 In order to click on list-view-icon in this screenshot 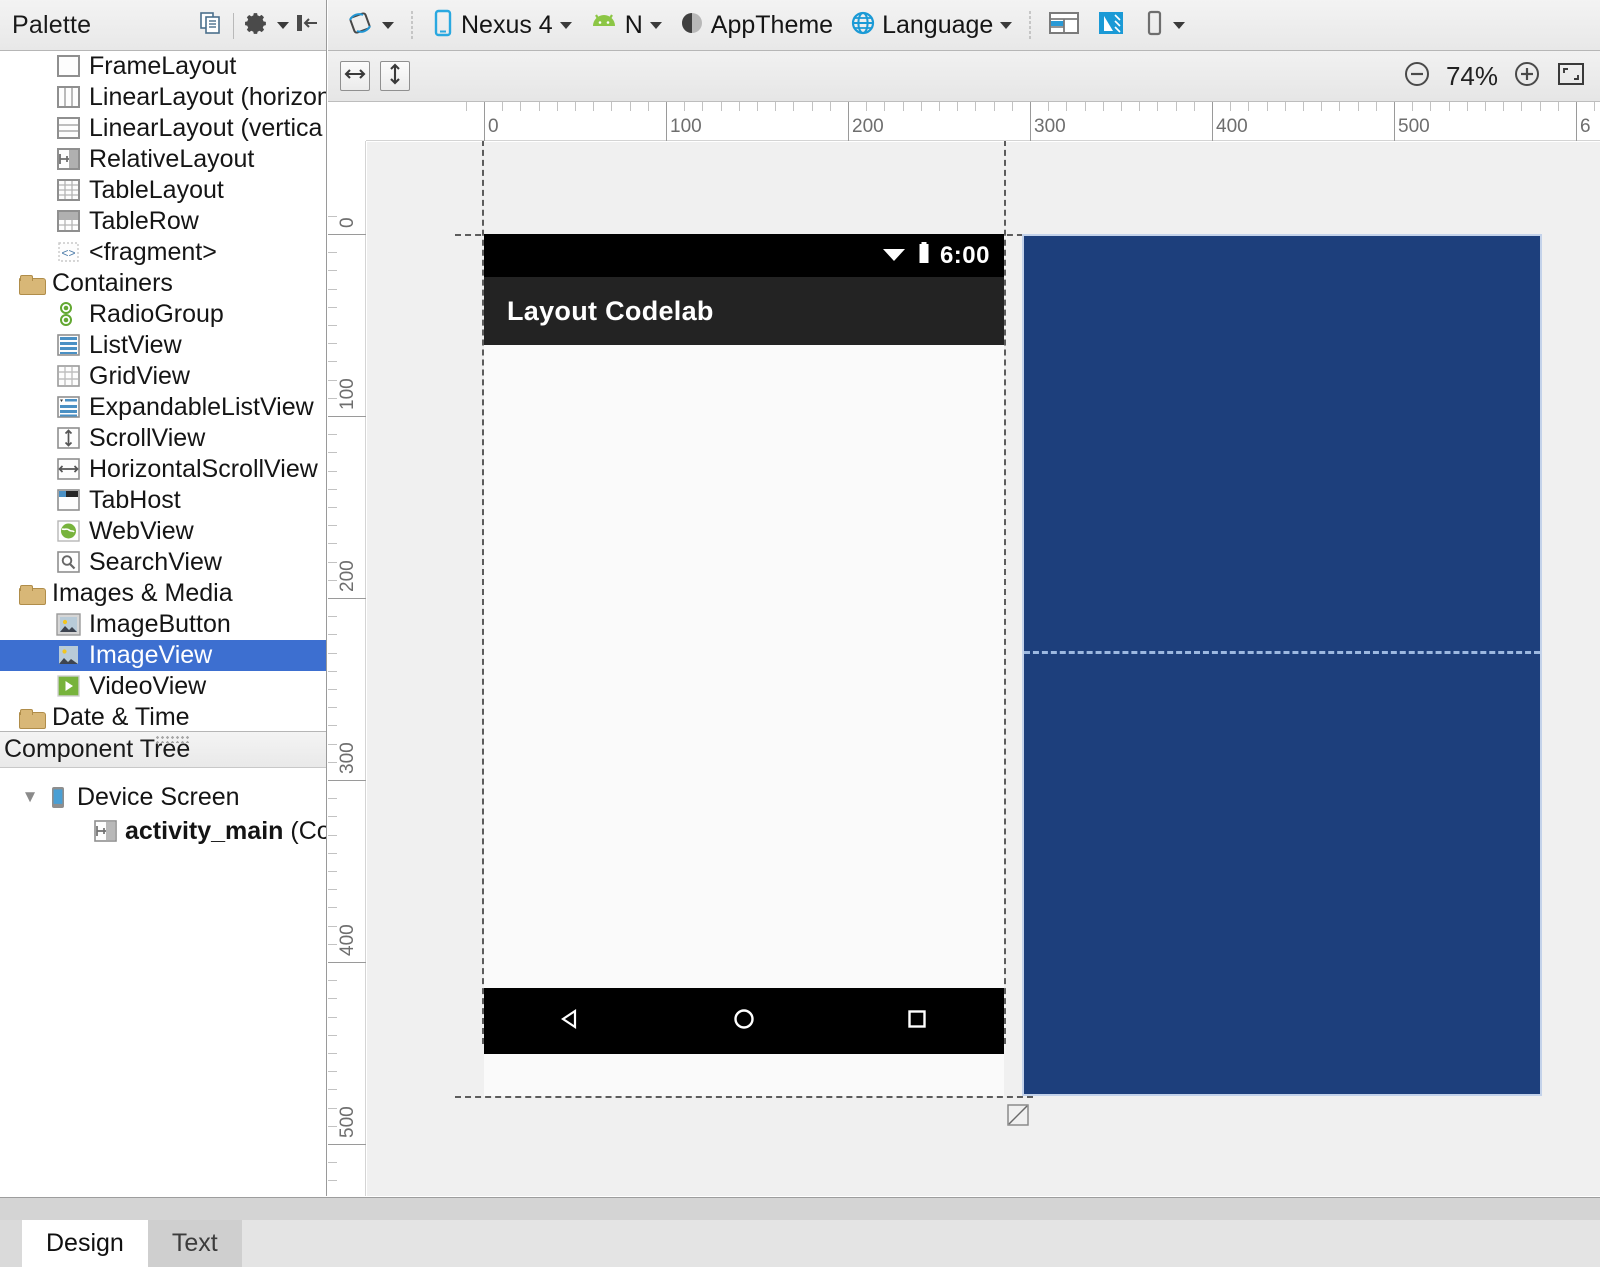, I will do `click(68, 345)`.